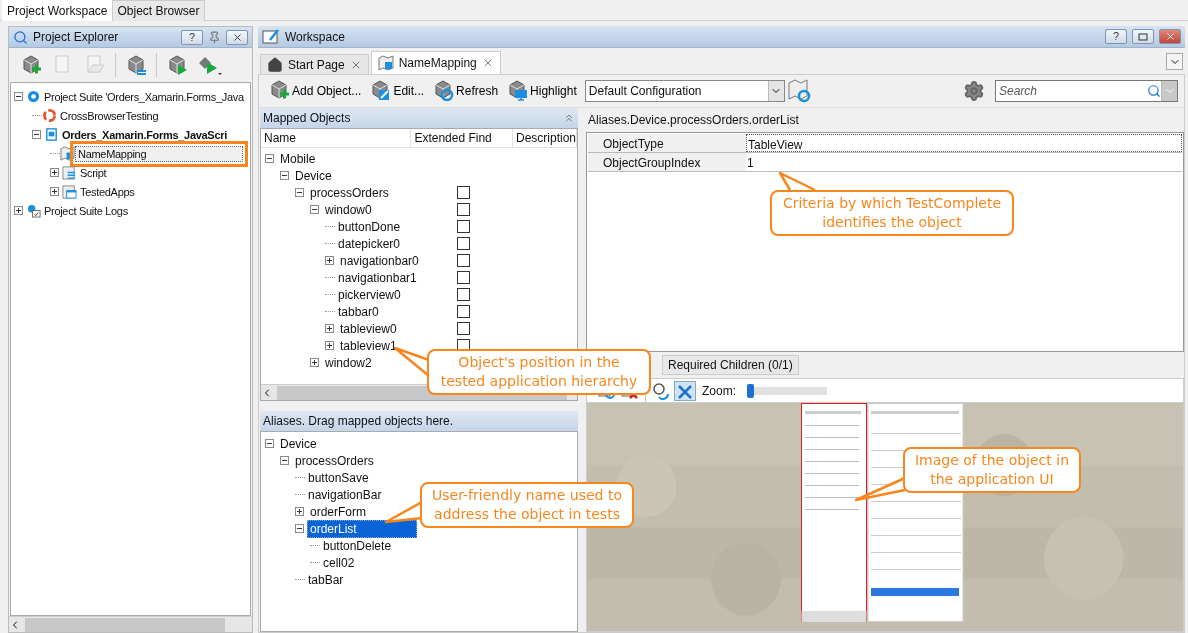 This screenshot has height=633, width=1188. Describe the element at coordinates (992, 470) in the screenshot. I see `callout-tooltip: Image of the object in the application UI` at that location.